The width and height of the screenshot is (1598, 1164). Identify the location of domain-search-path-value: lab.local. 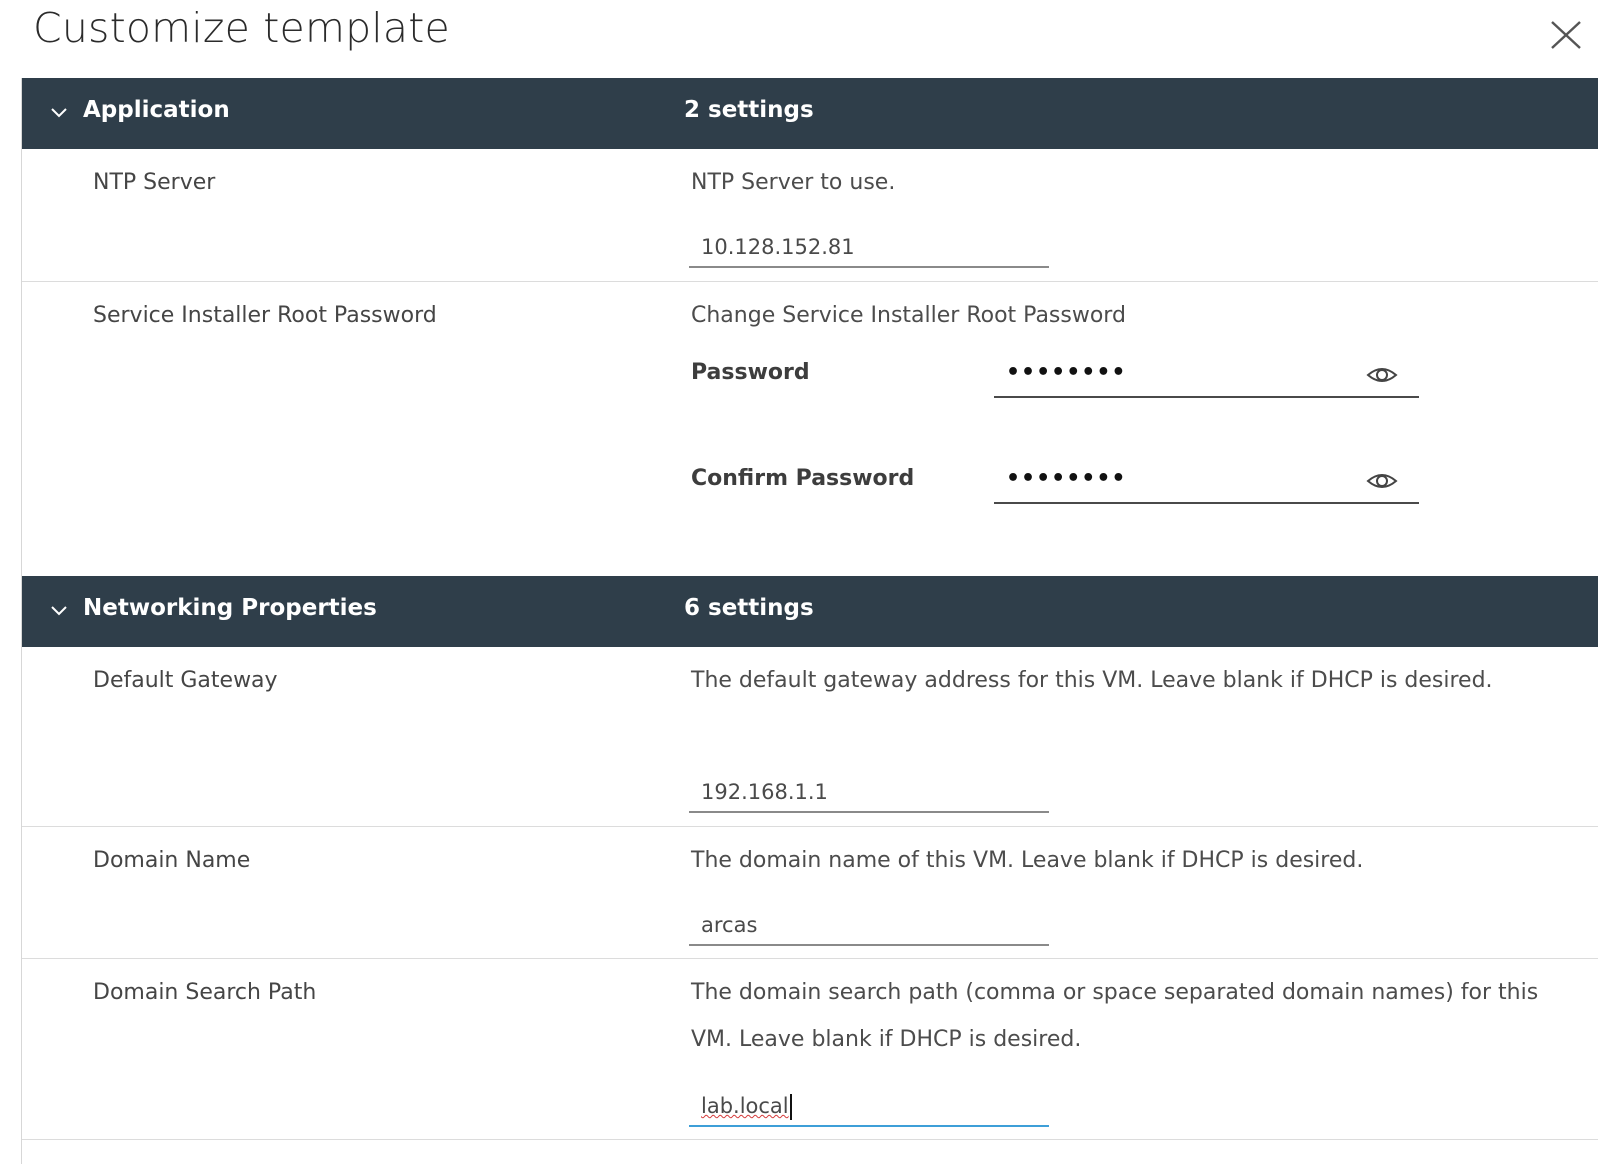
(745, 1106).